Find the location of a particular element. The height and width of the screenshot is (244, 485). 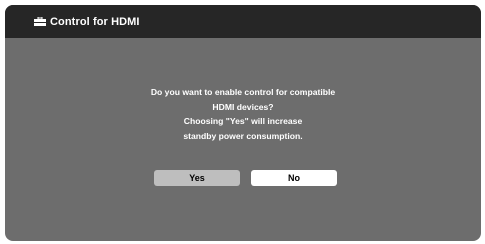

message-line: Choosing "Yes" will increase is located at coordinates (243, 121).